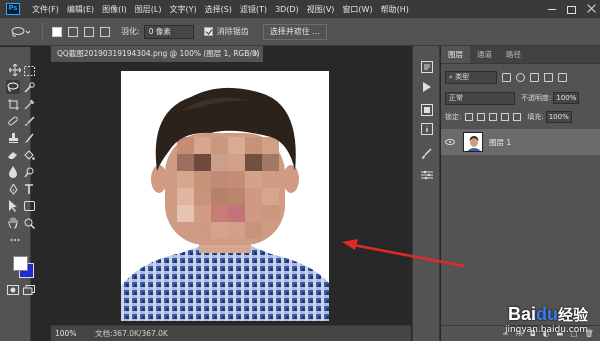  What do you see at coordinates (481, 117) in the screenshot?
I see `lock-image-pixels-icon` at bounding box center [481, 117].